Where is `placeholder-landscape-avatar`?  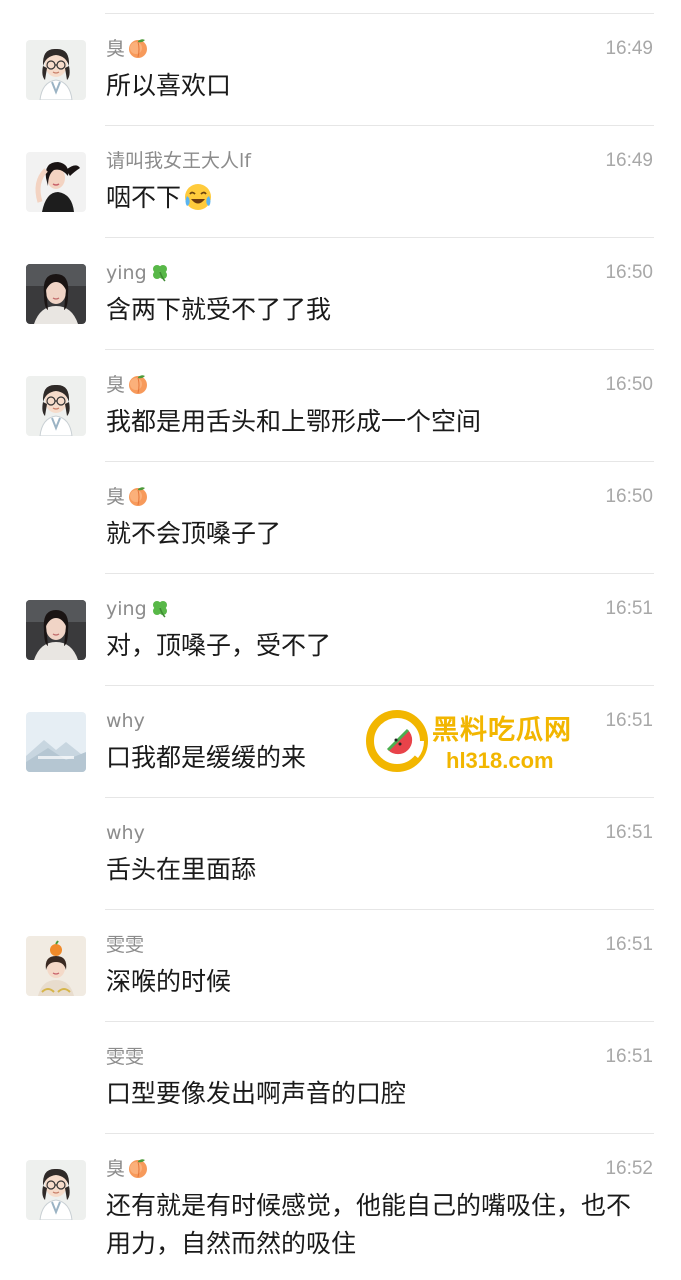
placeholder-landscape-avatar is located at coordinates (56, 742).